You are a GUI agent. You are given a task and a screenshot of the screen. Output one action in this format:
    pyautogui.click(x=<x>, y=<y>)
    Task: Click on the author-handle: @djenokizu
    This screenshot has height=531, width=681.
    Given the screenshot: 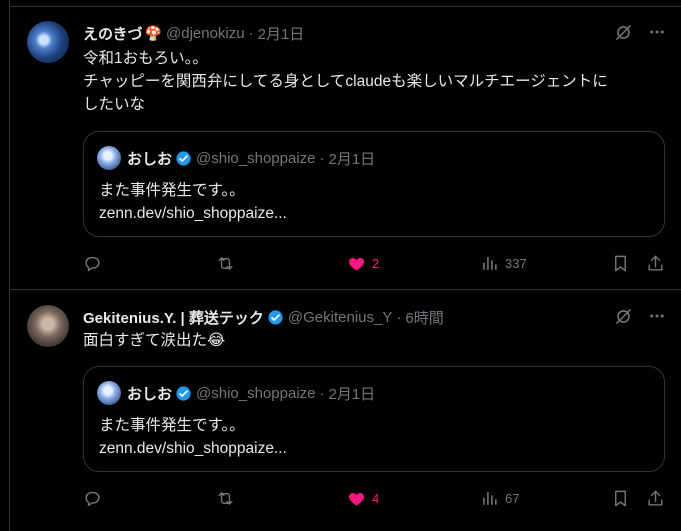 What is the action you would take?
    pyautogui.click(x=205, y=33)
    